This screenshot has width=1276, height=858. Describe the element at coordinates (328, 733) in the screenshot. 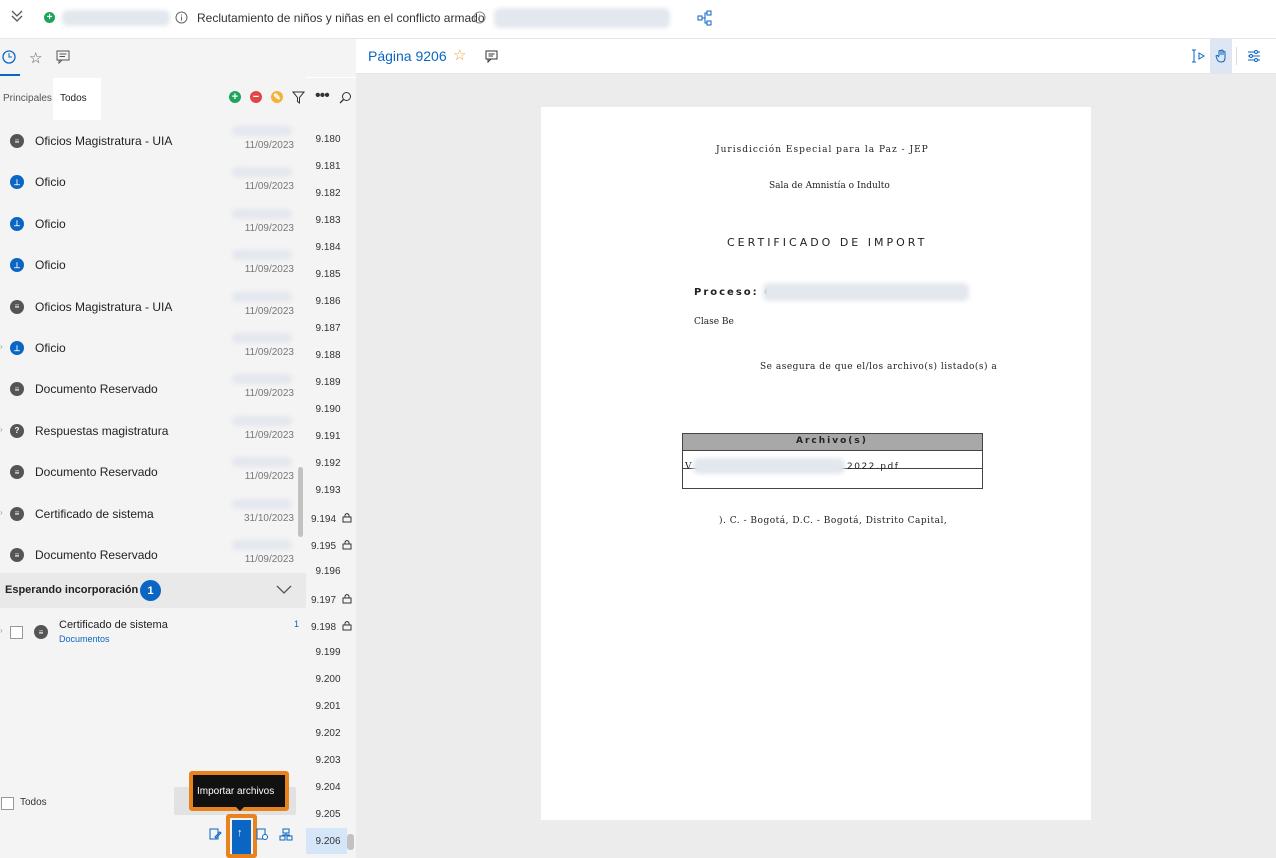

I see `page-number: 9.202` at that location.